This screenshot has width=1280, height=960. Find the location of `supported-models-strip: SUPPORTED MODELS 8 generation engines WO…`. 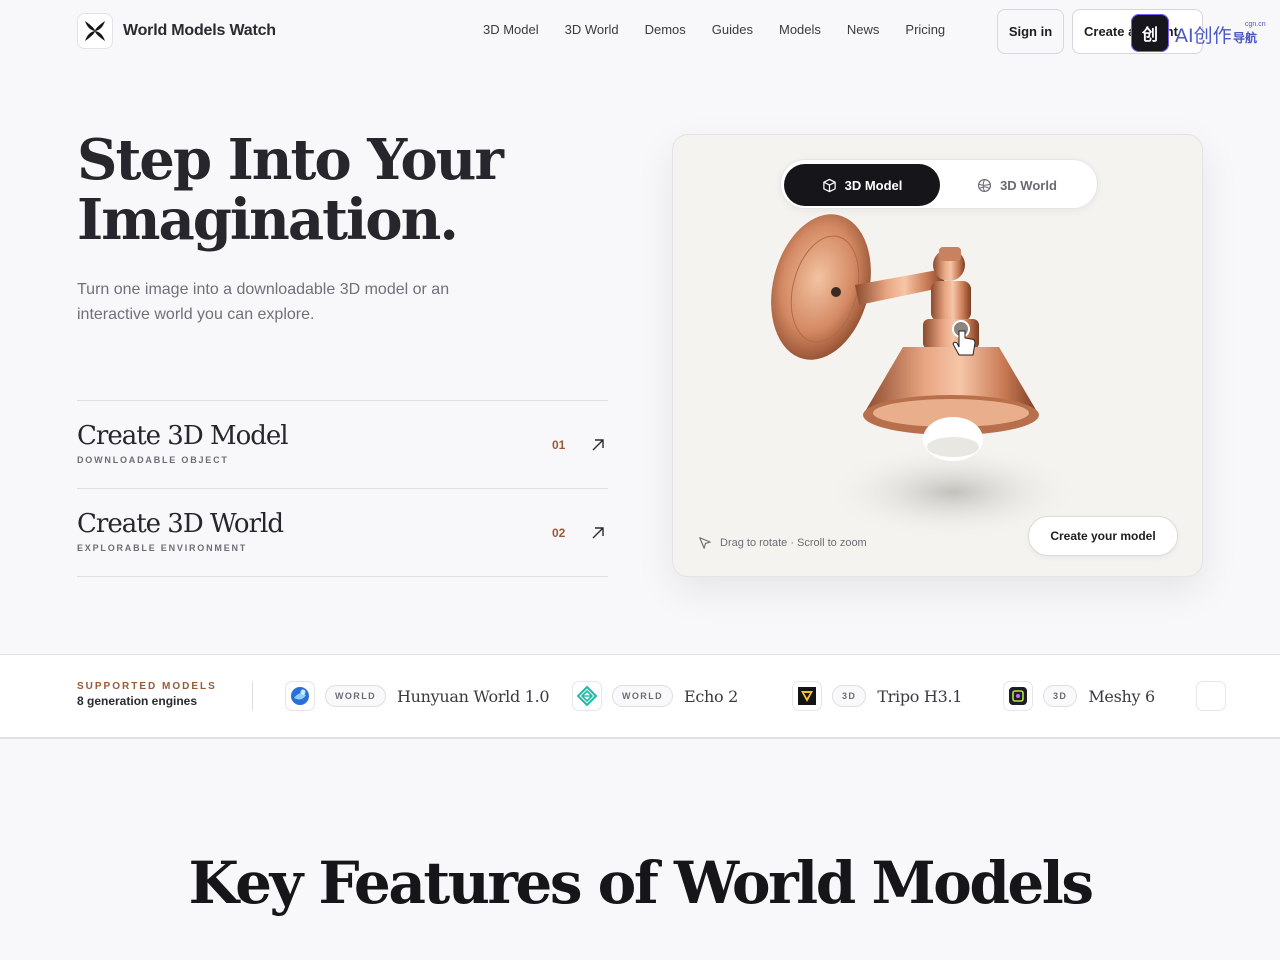

supported-models-strip: SUPPORTED MODELS 8 generation engines WO… is located at coordinates (640, 696).